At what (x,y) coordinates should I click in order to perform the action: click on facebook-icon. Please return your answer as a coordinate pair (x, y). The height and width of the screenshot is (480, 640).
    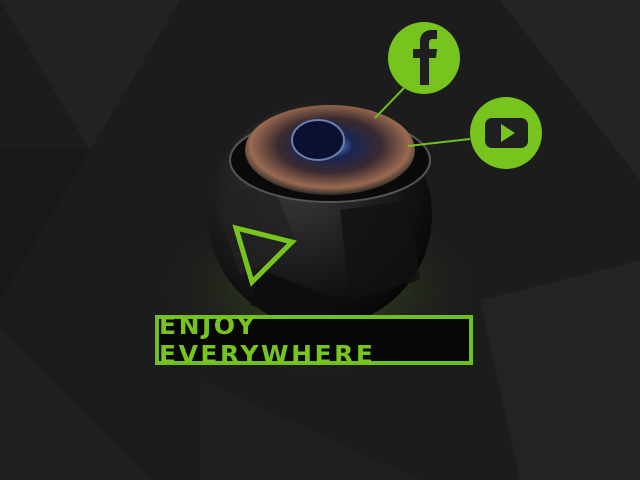
    Looking at the image, I should click on (424, 58).